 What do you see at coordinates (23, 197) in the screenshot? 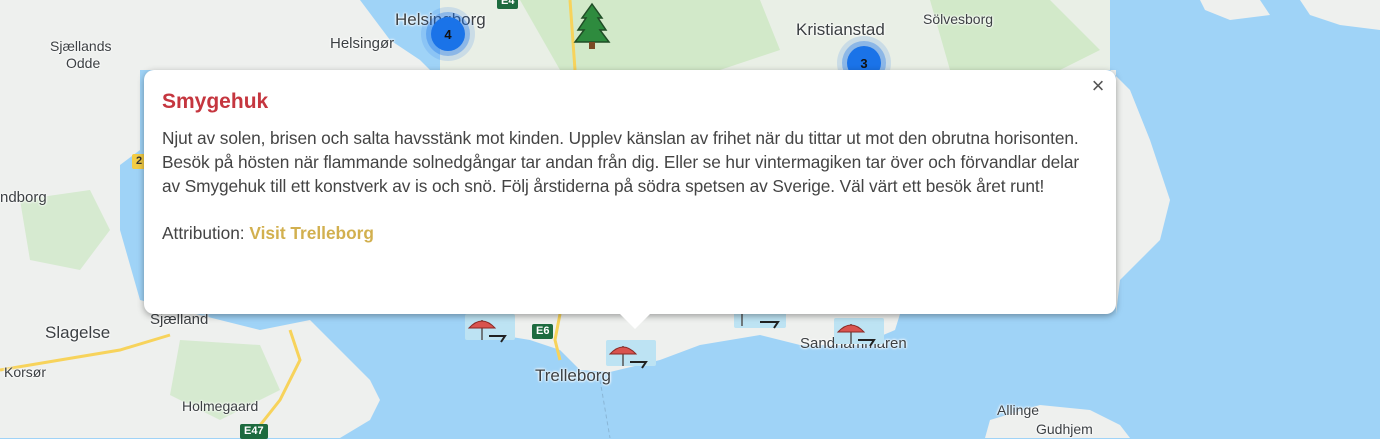
I see `label-kalundborg: ndborg` at bounding box center [23, 197].